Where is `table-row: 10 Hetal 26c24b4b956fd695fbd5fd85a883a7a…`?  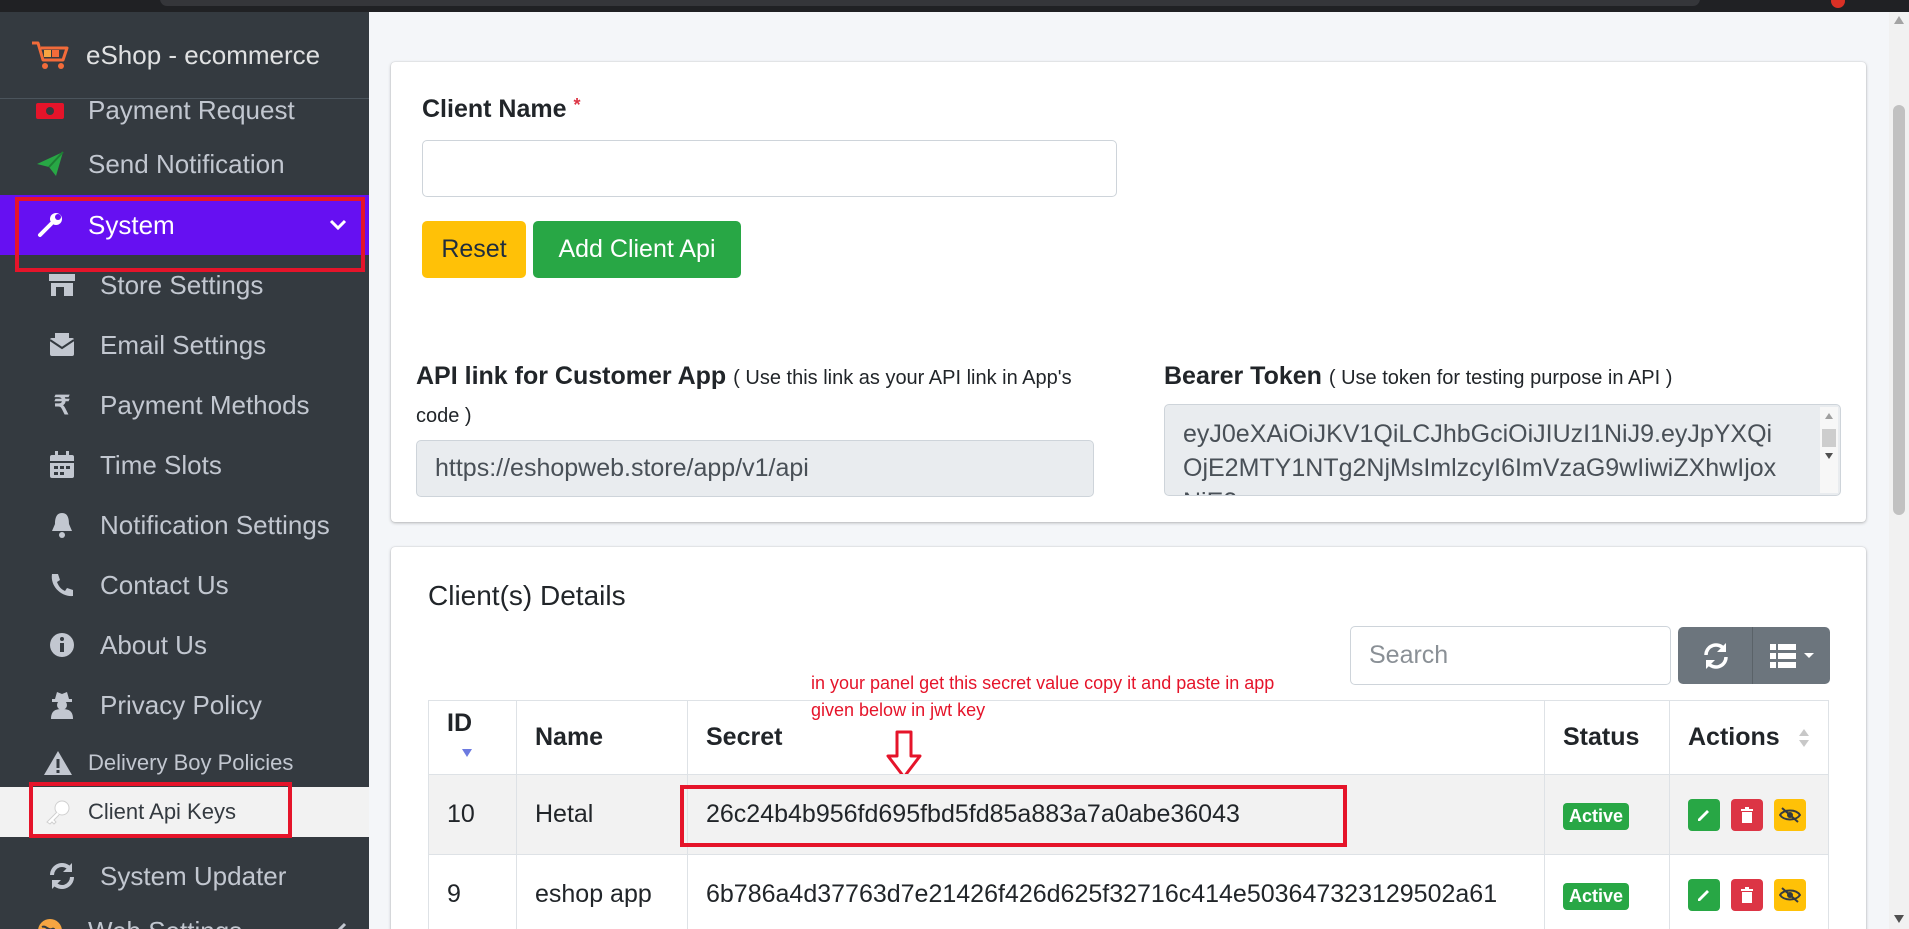
table-row: 10 Hetal 26c24b4b956fd695fbd5fd85a883a7a… is located at coordinates (1128, 814).